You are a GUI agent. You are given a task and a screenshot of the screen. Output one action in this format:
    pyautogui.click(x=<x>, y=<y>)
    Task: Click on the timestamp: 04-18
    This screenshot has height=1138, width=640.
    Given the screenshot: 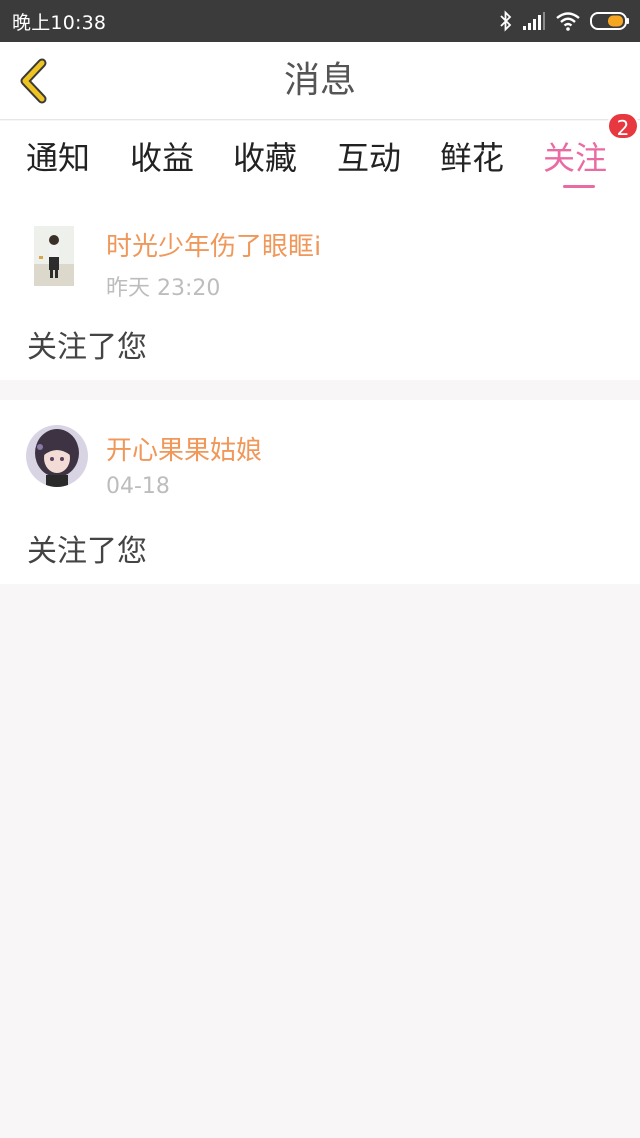 What is the action you would take?
    pyautogui.click(x=138, y=486)
    